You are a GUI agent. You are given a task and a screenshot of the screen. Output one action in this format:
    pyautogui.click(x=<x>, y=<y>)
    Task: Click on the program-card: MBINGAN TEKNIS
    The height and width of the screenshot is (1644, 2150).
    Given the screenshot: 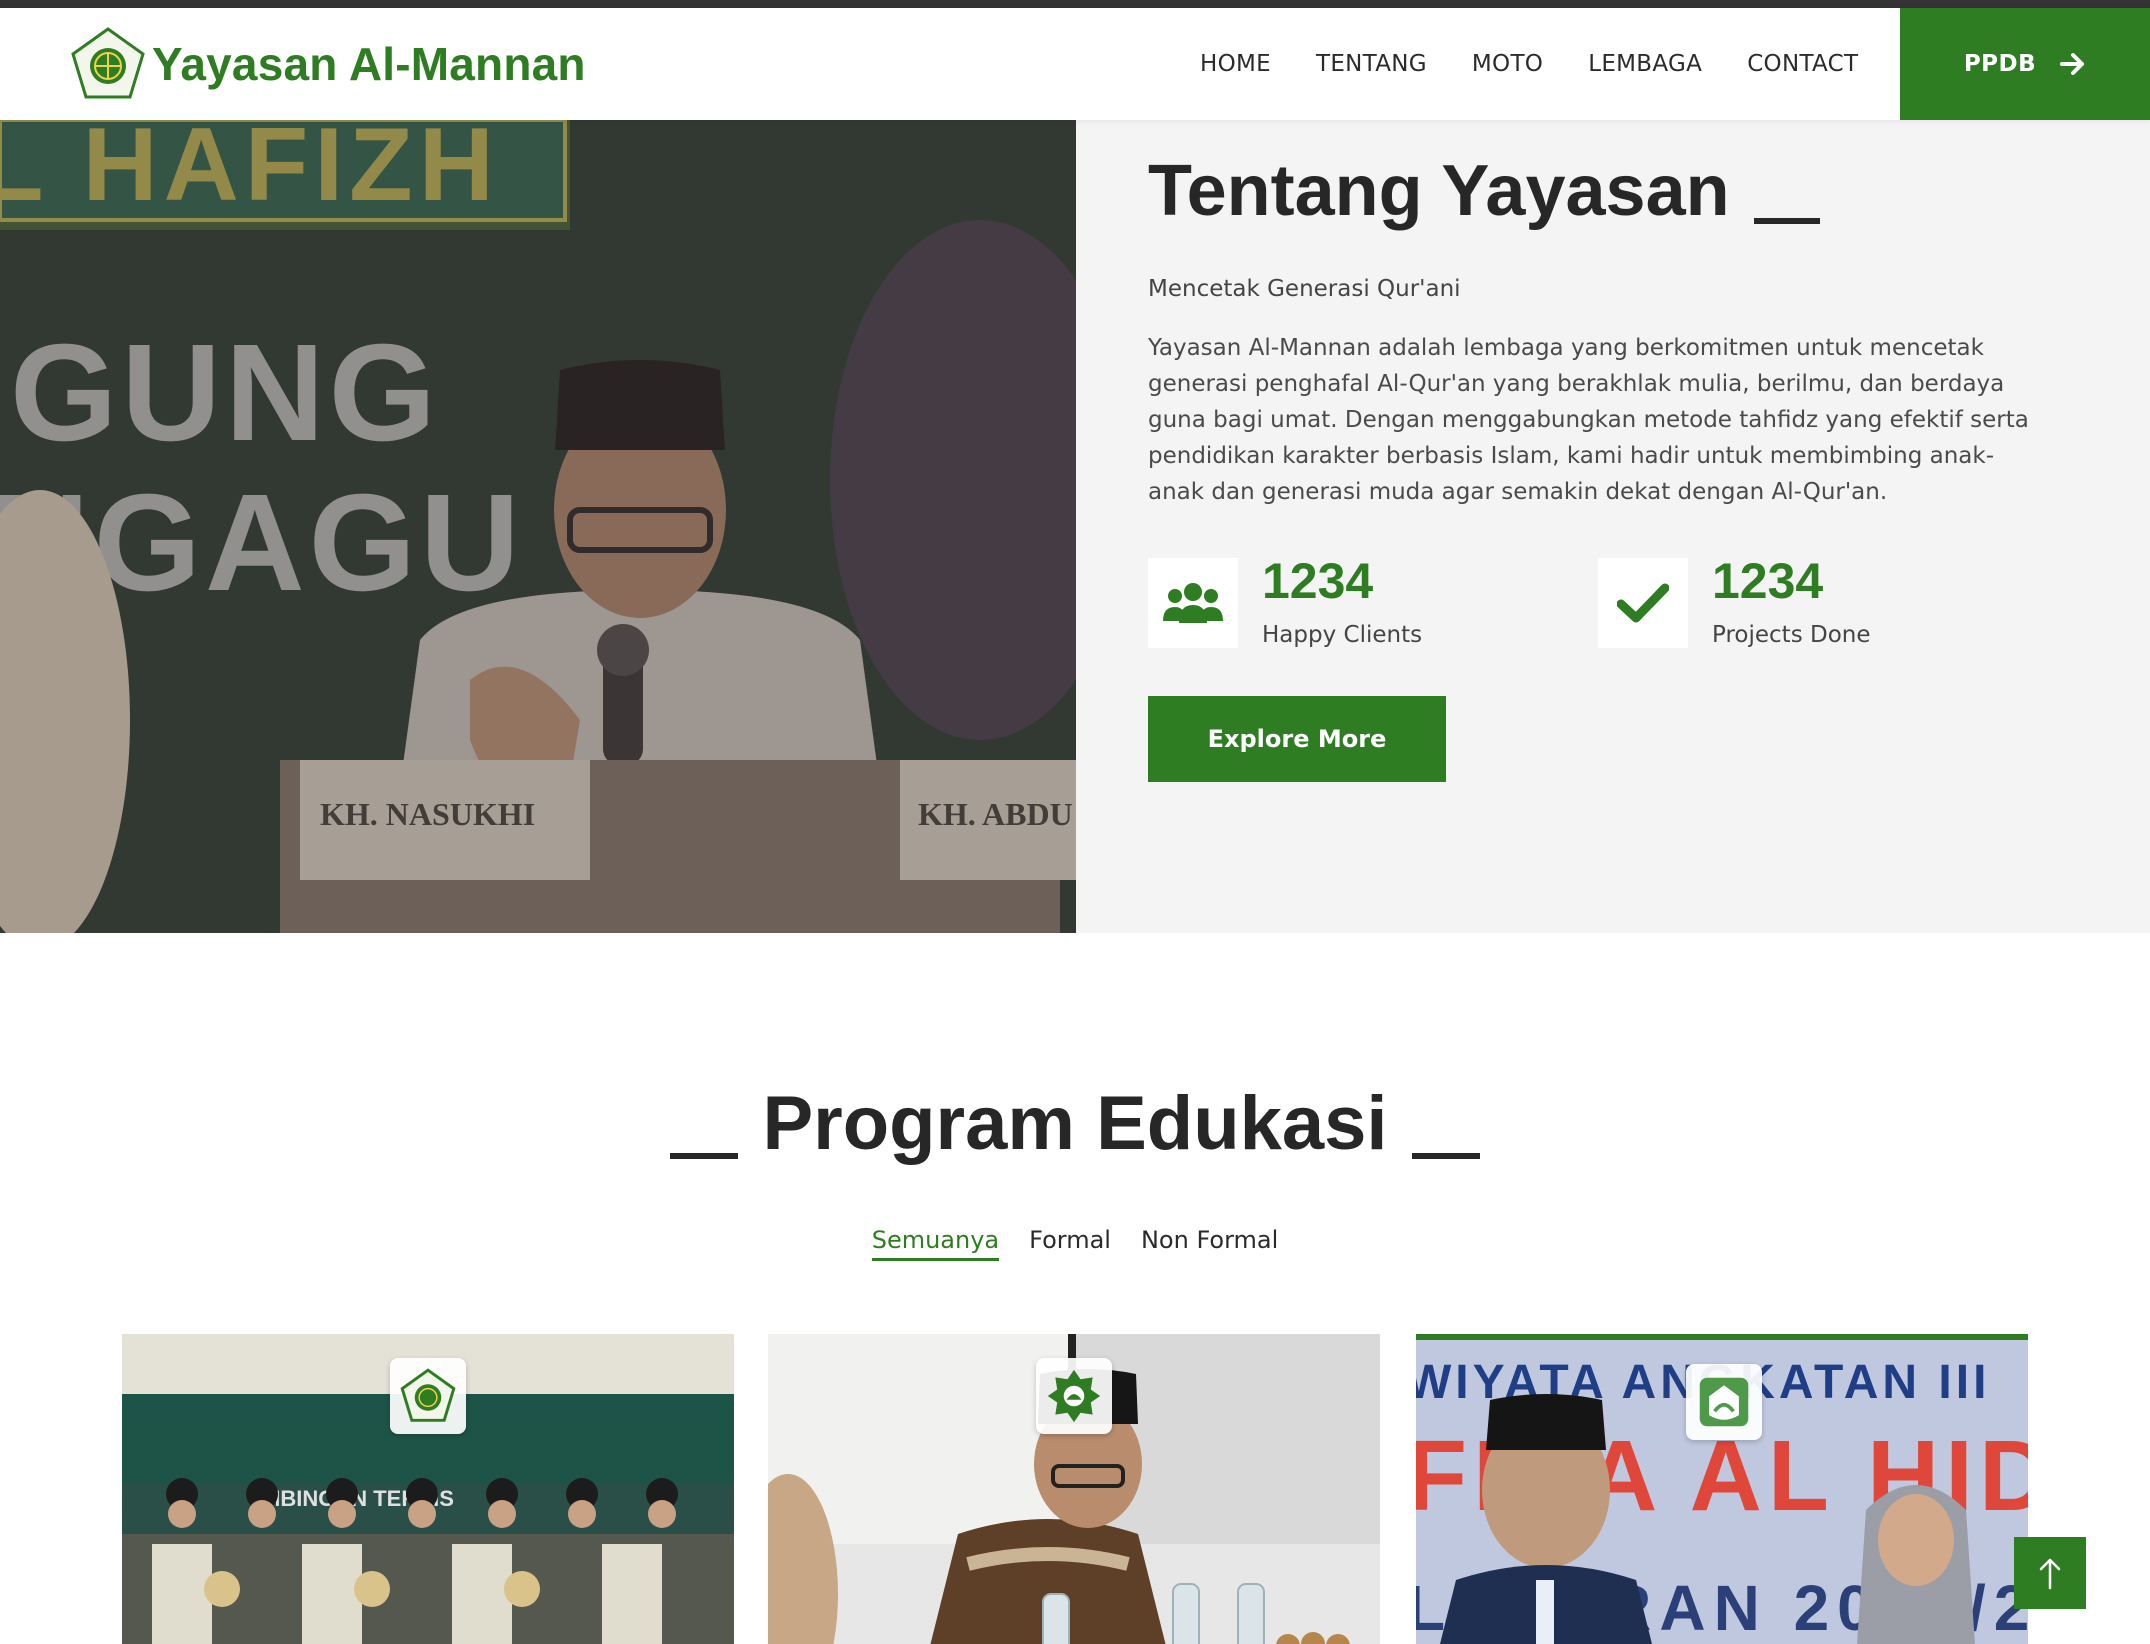 What is the action you would take?
    pyautogui.click(x=428, y=1489)
    